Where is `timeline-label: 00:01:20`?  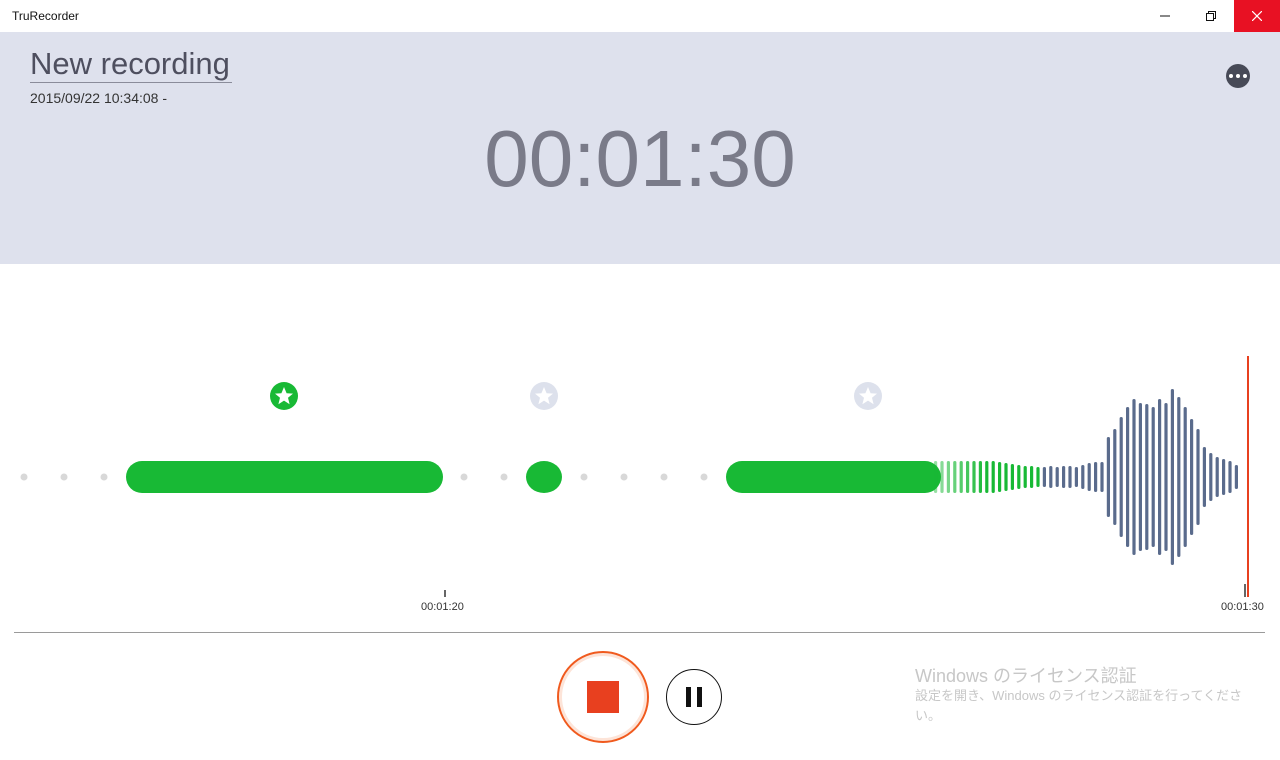 timeline-label: 00:01:20 is located at coordinates (442, 607).